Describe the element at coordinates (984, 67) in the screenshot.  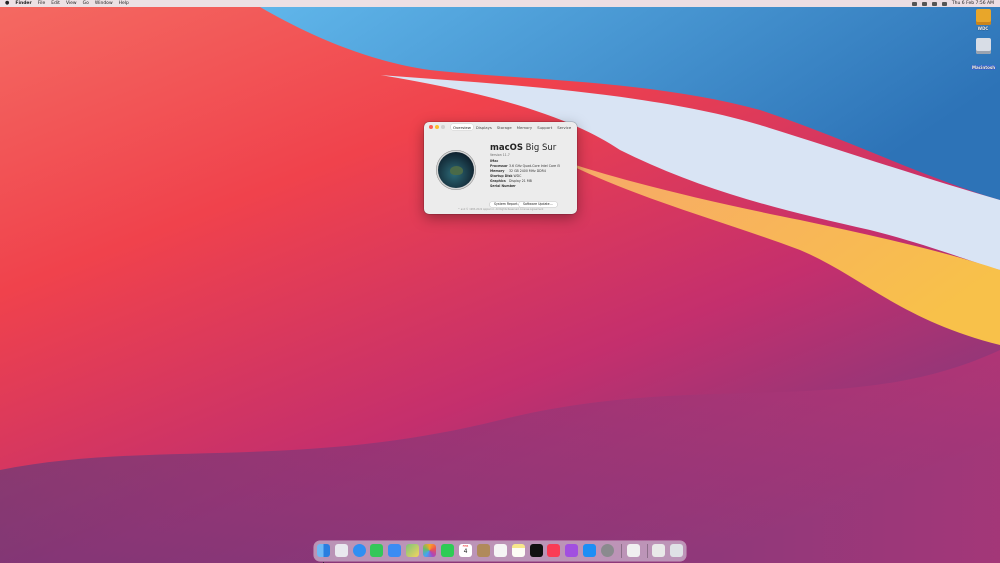
I see `desktop-icon-label: Macintosh` at that location.